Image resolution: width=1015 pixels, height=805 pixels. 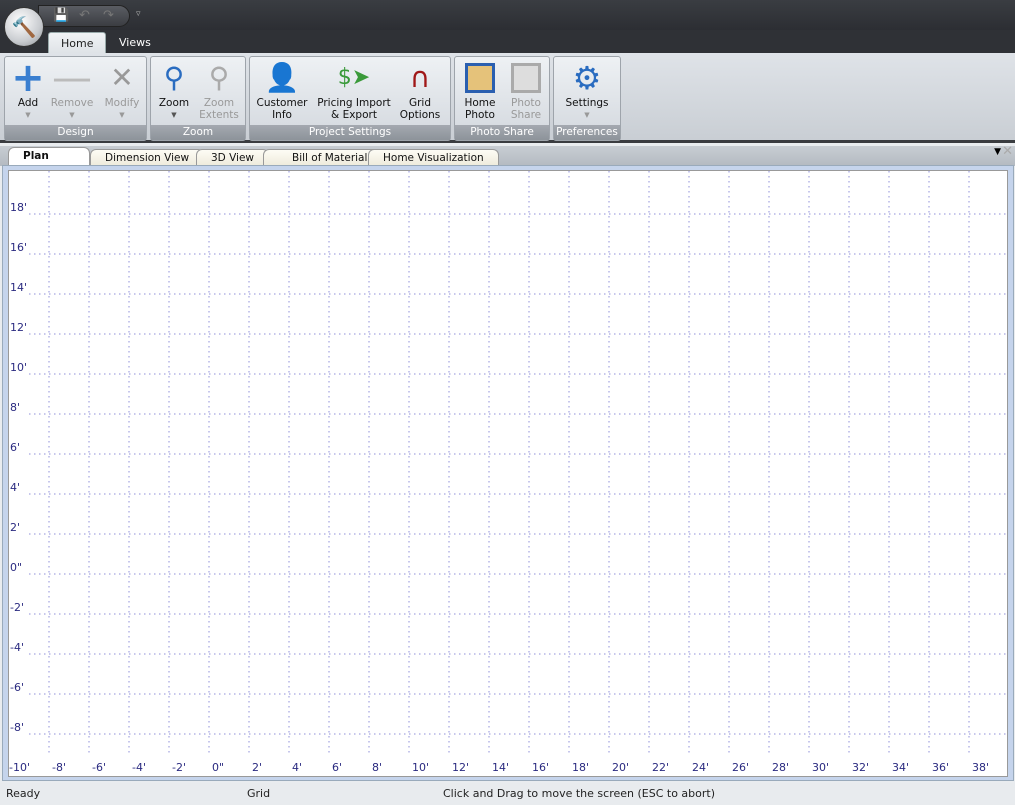 What do you see at coordinates (16, 567) in the screenshot?
I see `y-axis-label: 0"` at bounding box center [16, 567].